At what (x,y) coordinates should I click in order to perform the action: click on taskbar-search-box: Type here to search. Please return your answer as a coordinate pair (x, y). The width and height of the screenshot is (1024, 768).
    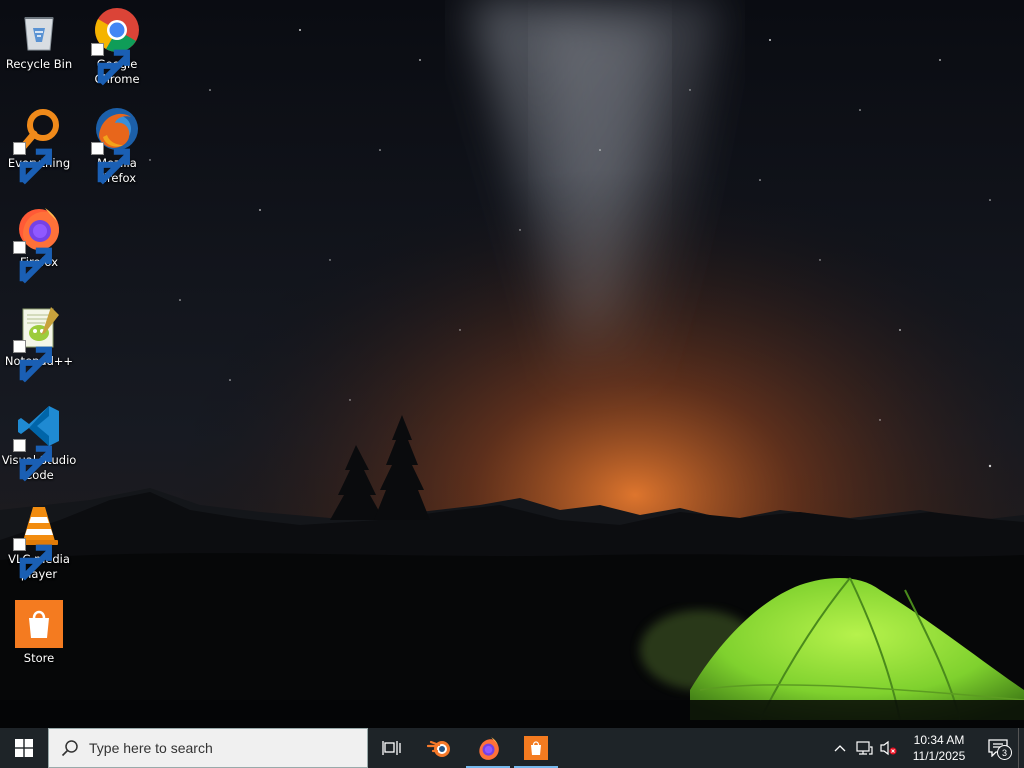
    Looking at the image, I should click on (208, 748).